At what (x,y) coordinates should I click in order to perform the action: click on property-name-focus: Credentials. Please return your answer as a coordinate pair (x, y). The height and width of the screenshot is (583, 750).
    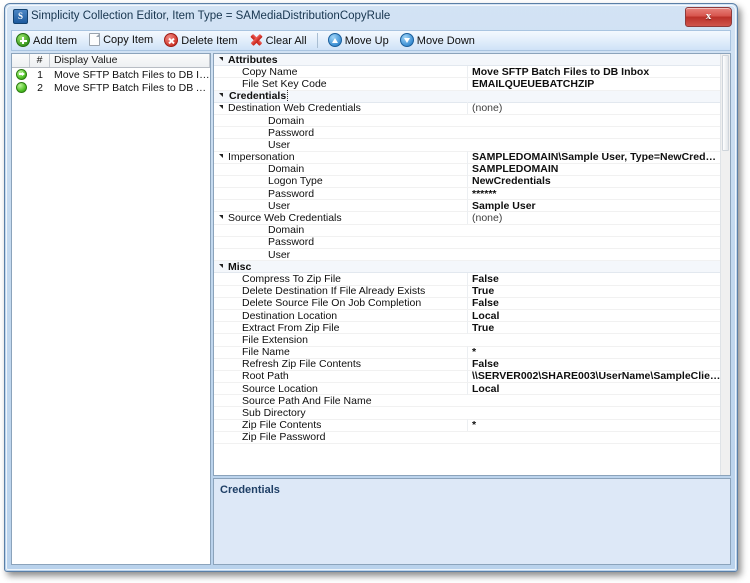
    Looking at the image, I should click on (258, 96).